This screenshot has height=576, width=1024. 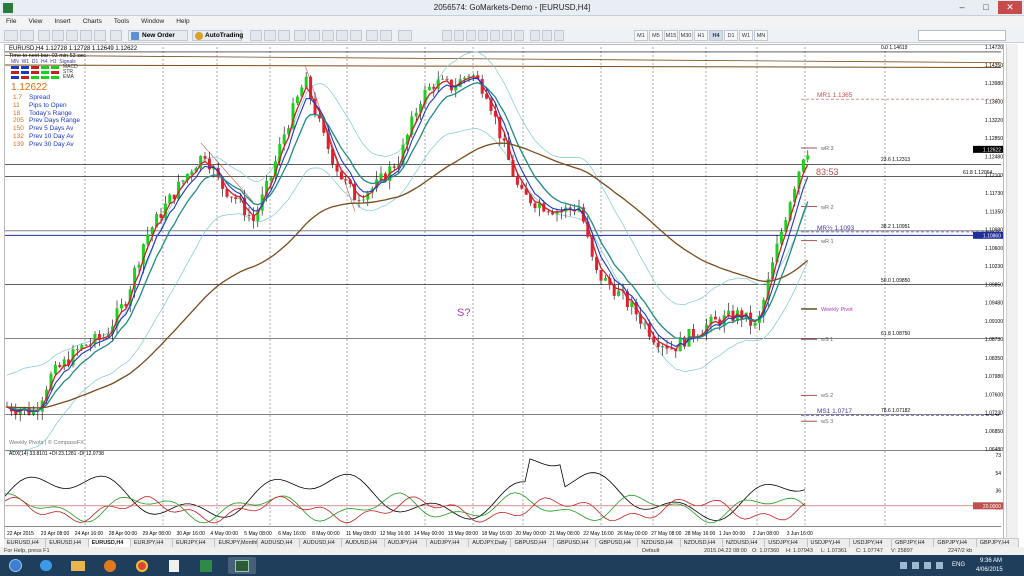 I want to click on fib-level-label: 61.8 1.08750, so click(x=896, y=334).